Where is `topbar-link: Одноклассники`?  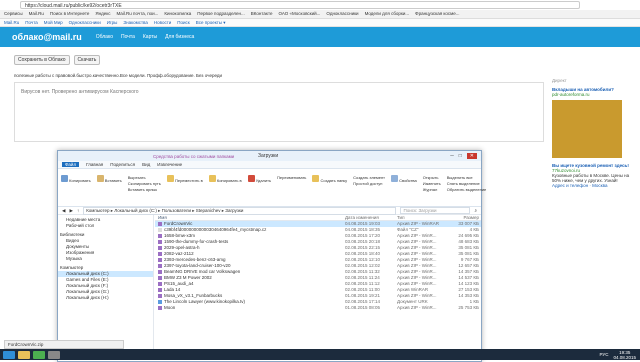
topbar-link: Одноклассники is located at coordinates (85, 22).